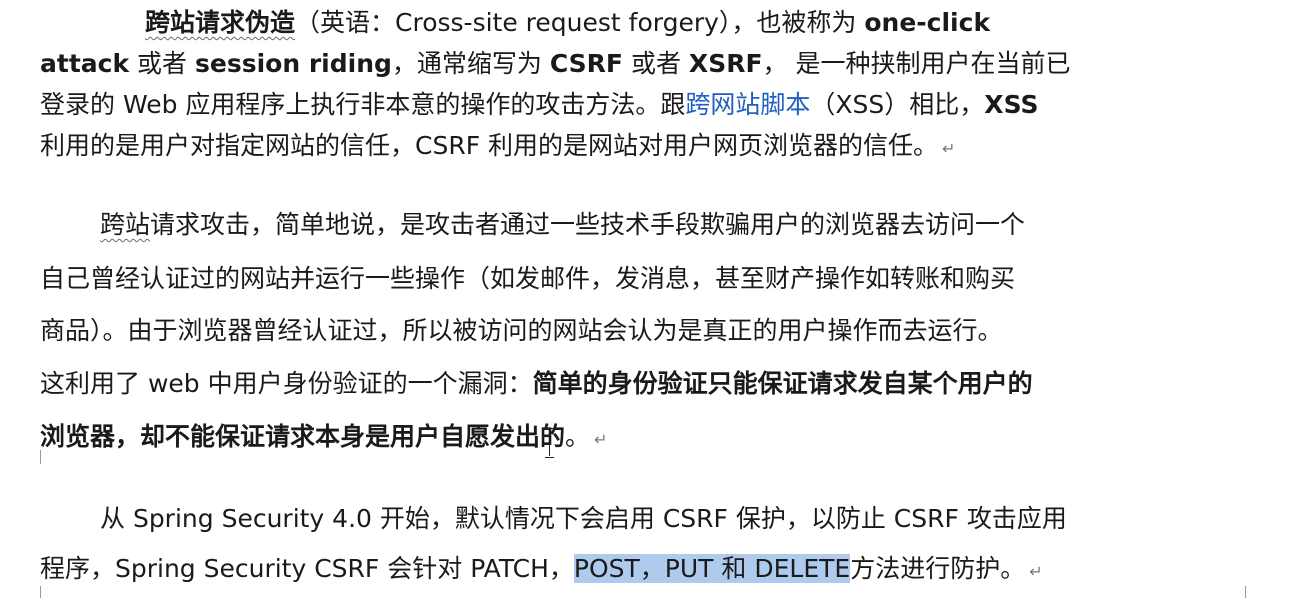 The height and width of the screenshot is (598, 1291). Describe the element at coordinates (938, 568) in the screenshot. I see `p3-text: 方法进行防护。` at that location.